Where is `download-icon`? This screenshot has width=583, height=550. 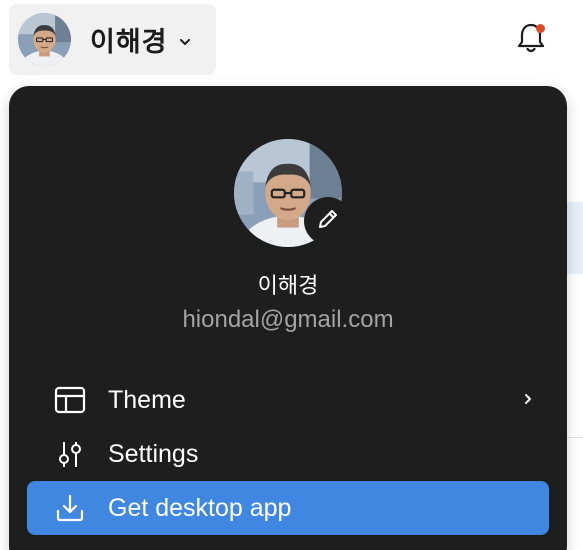 download-icon is located at coordinates (70, 508).